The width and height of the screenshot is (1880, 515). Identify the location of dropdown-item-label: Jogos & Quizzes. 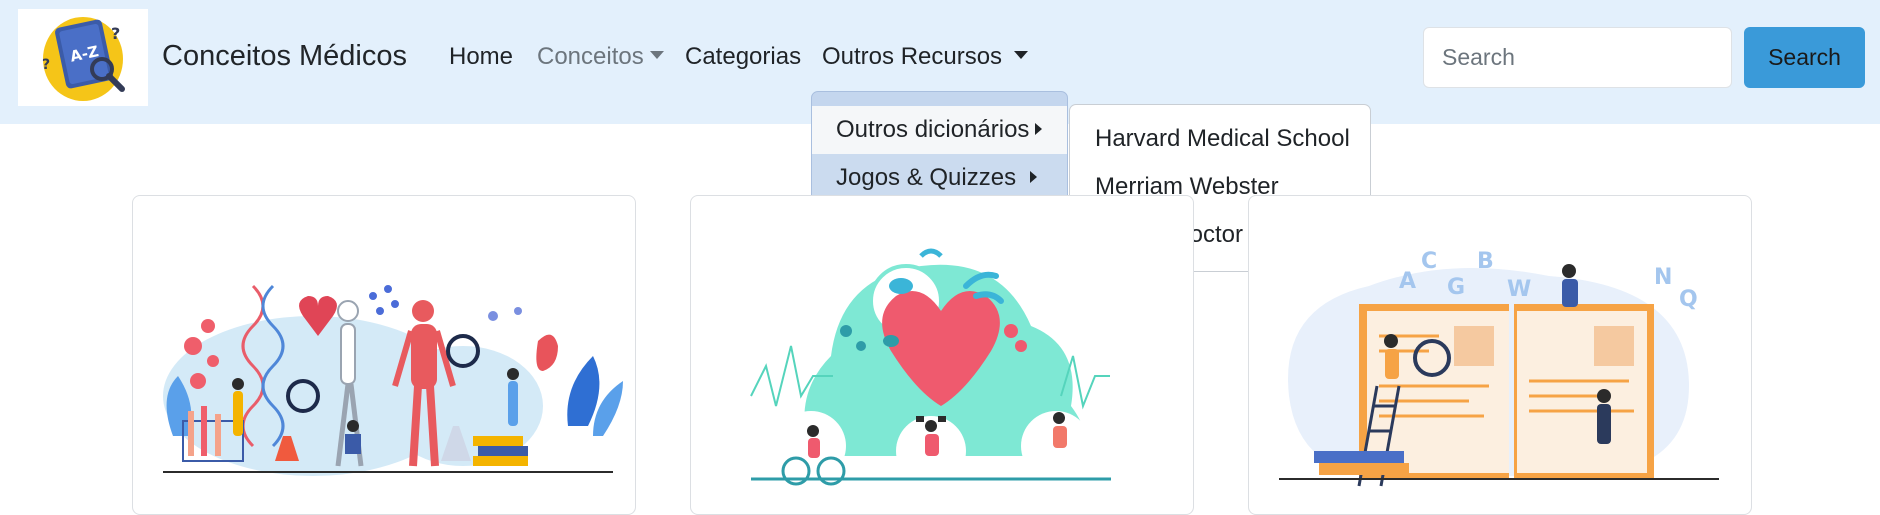
(926, 177).